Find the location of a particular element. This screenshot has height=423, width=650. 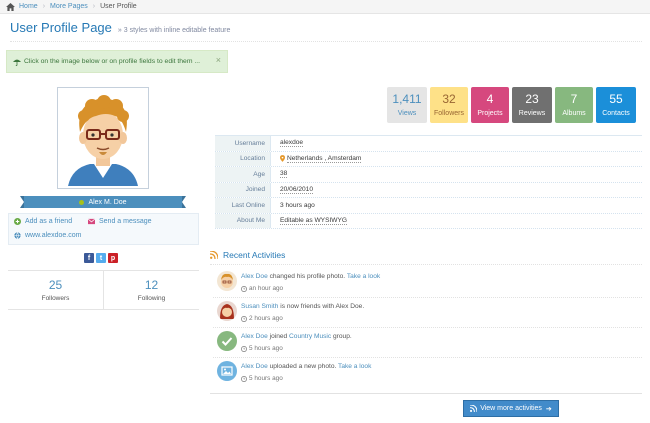

umbrella-icon is located at coordinates (17, 62).